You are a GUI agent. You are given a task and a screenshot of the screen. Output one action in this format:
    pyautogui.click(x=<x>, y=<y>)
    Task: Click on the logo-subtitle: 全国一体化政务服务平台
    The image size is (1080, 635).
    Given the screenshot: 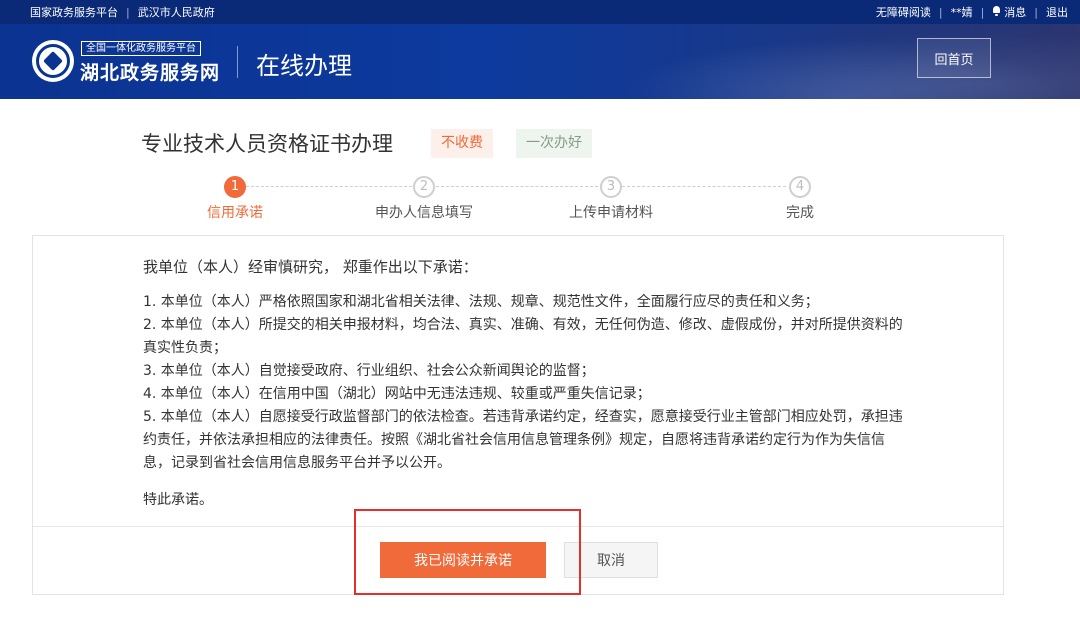 What is the action you would take?
    pyautogui.click(x=141, y=48)
    